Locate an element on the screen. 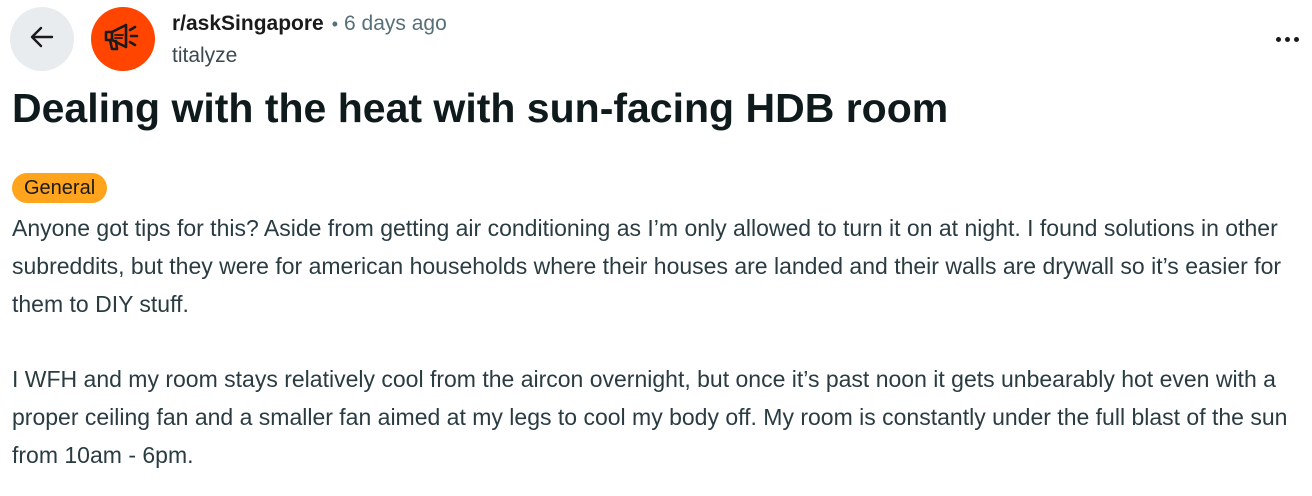  subreddit-avatar is located at coordinates (123, 39).